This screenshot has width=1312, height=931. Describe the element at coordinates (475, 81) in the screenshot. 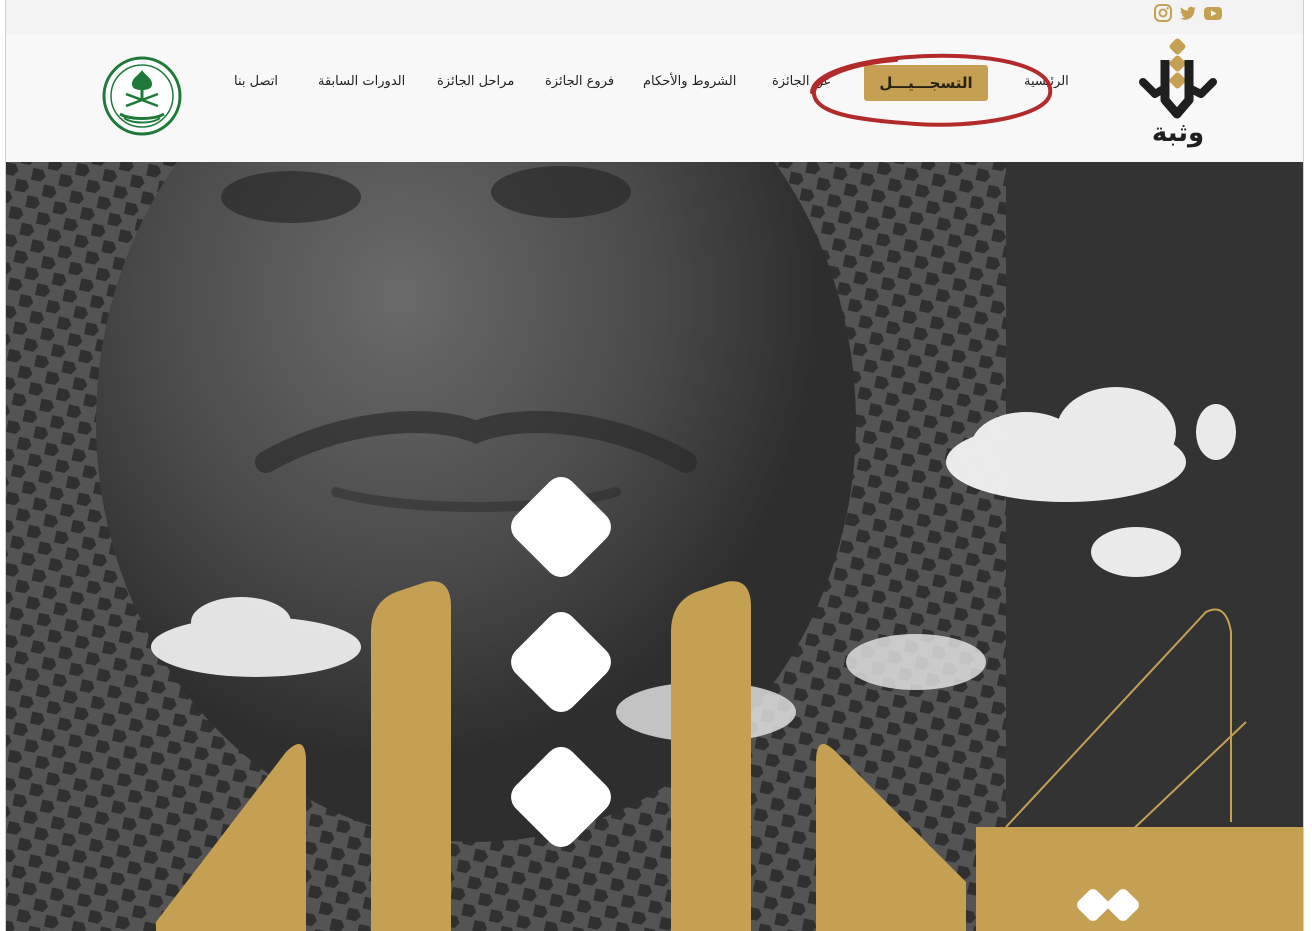

I see `nav-stages: مراحل الجائزة` at that location.